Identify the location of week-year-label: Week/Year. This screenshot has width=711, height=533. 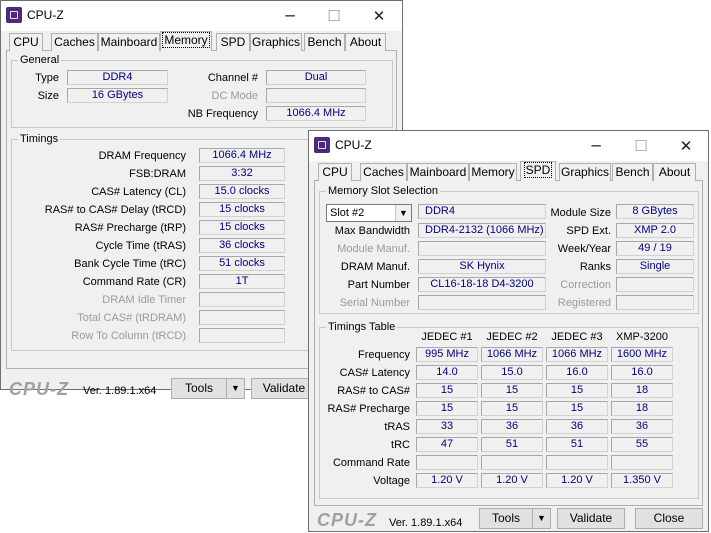
(584, 249).